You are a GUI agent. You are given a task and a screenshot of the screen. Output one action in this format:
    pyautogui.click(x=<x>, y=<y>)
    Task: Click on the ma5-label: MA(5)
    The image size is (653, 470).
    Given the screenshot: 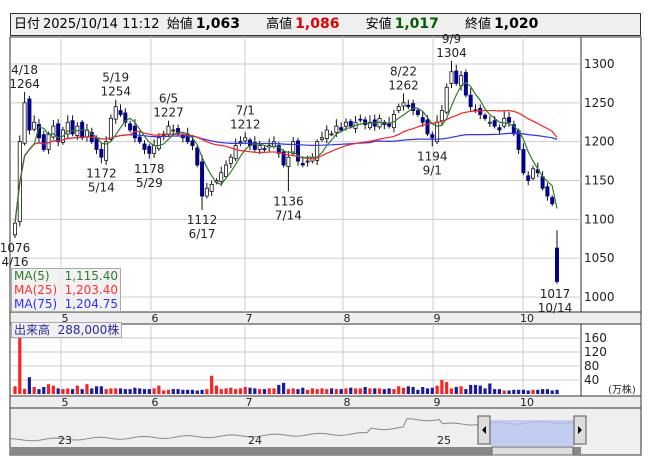 What is the action you would take?
    pyautogui.click(x=32, y=276)
    